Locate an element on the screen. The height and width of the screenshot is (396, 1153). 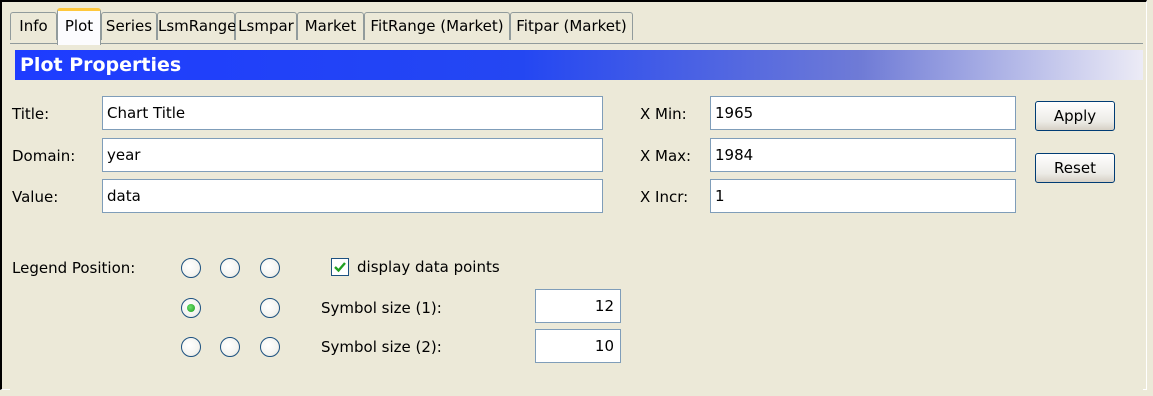
display-points-label: display data points is located at coordinates (428, 267).